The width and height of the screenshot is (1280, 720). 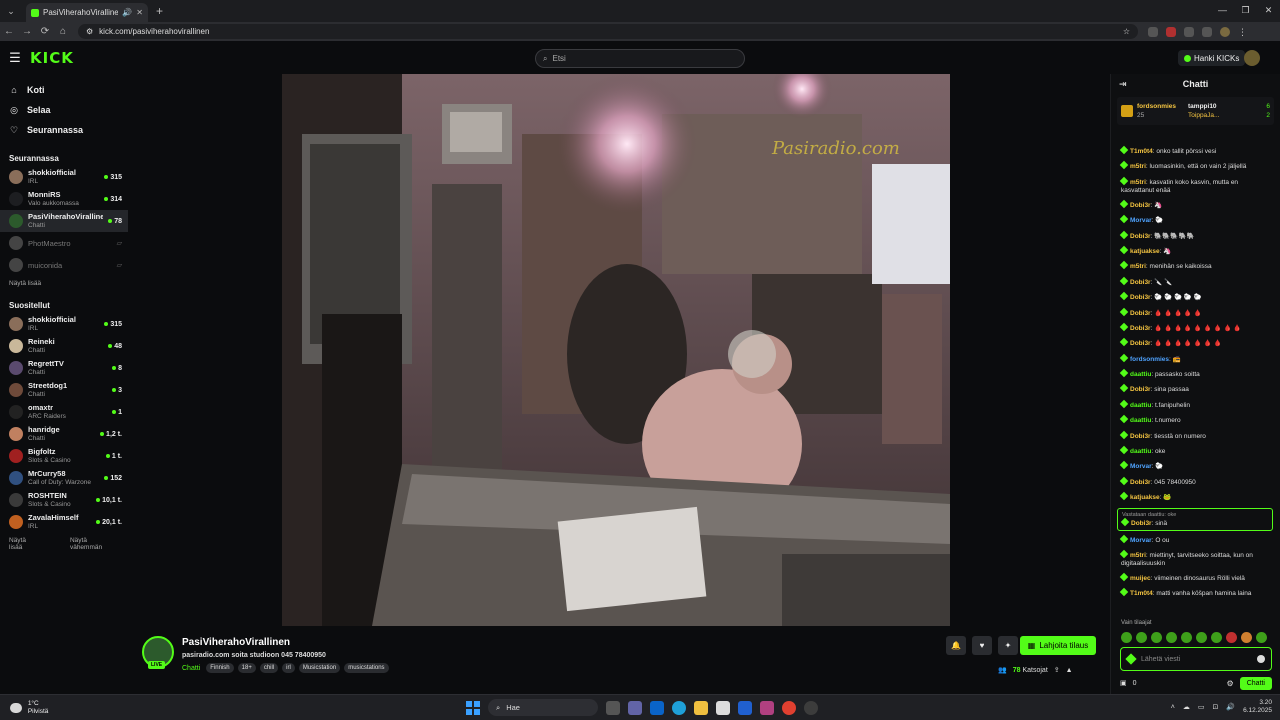 What do you see at coordinates (64, 346) in the screenshot?
I see `sidebar-channel: Reineki Chatti 48` at bounding box center [64, 346].